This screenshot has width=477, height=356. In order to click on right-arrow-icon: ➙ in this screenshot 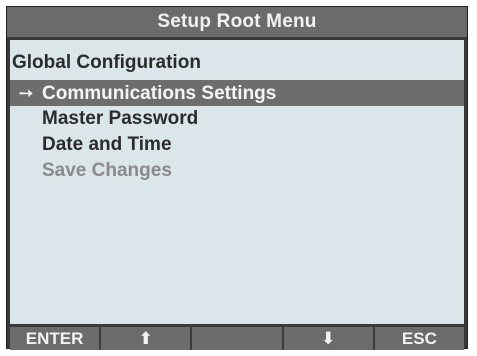, I will do `click(26, 93)`.